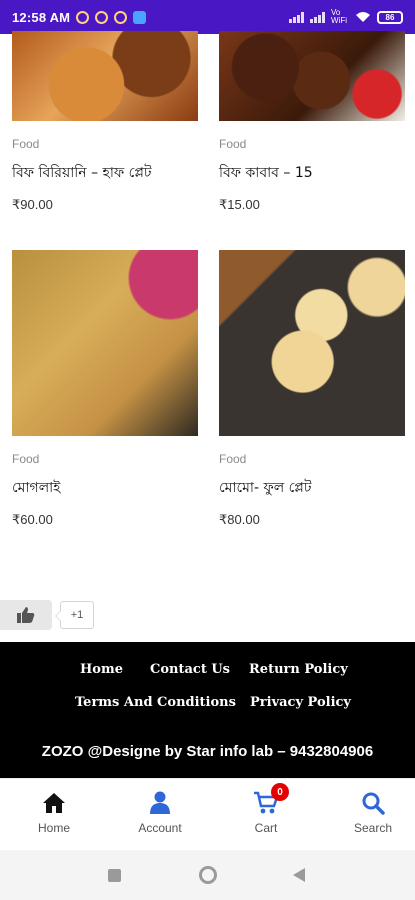  What do you see at coordinates (160, 828) in the screenshot?
I see `nav-label: Account` at bounding box center [160, 828].